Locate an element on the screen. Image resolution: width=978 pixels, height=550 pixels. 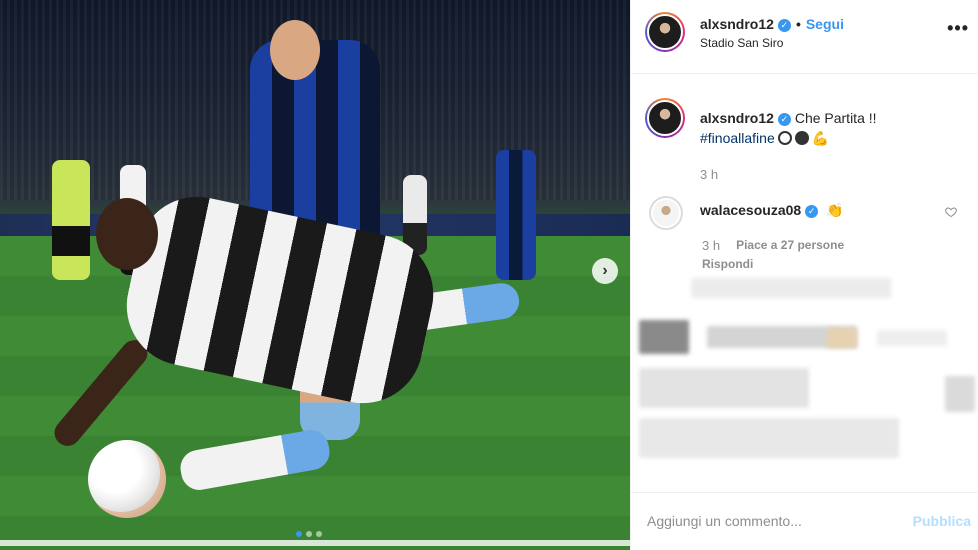
hashtag-link: #finoallafine is located at coordinates (737, 138).